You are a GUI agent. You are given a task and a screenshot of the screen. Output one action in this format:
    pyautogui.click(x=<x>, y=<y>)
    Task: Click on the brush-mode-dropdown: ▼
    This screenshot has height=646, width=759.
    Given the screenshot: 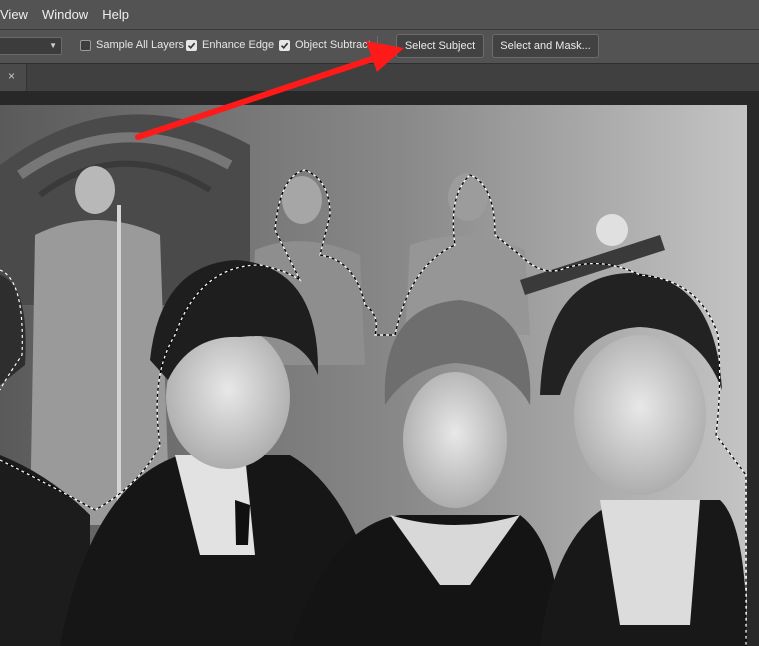 What is the action you would take?
    pyautogui.click(x=31, y=46)
    